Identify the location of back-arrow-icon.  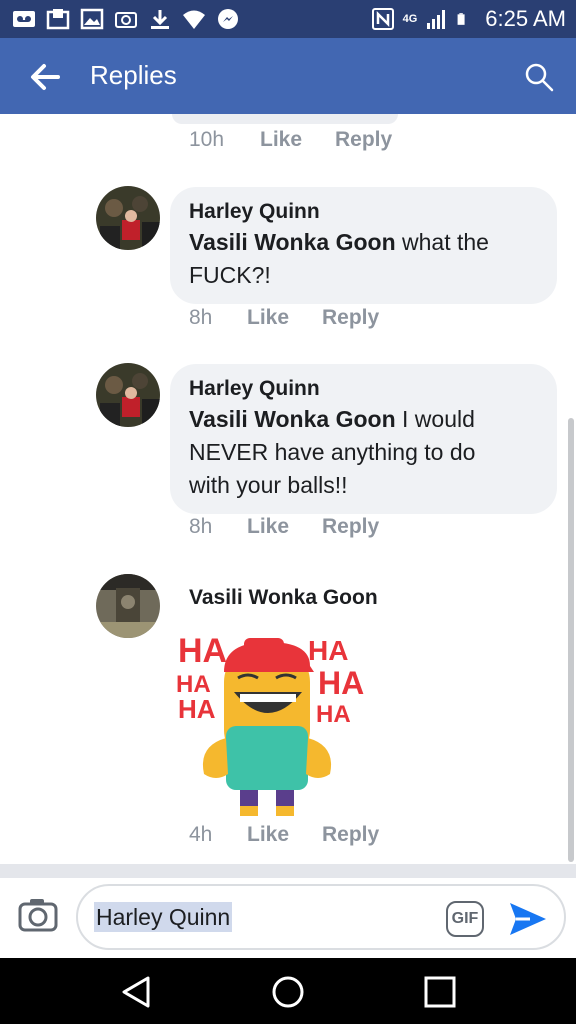
(45, 77).